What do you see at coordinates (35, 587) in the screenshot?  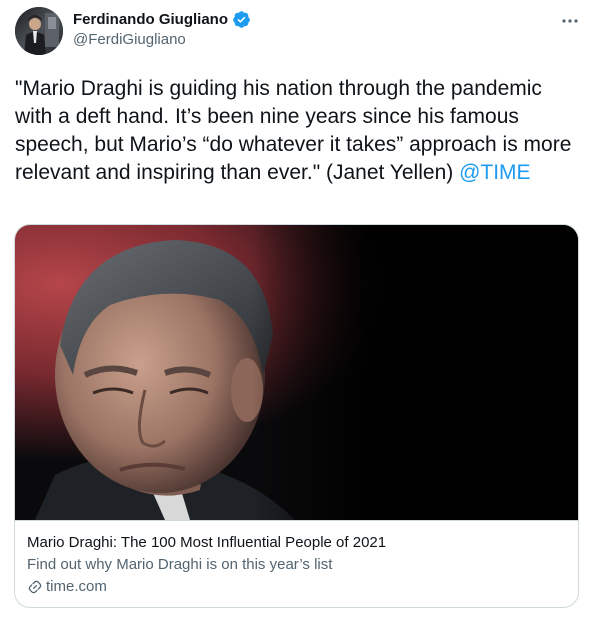 I see `link-icon` at bounding box center [35, 587].